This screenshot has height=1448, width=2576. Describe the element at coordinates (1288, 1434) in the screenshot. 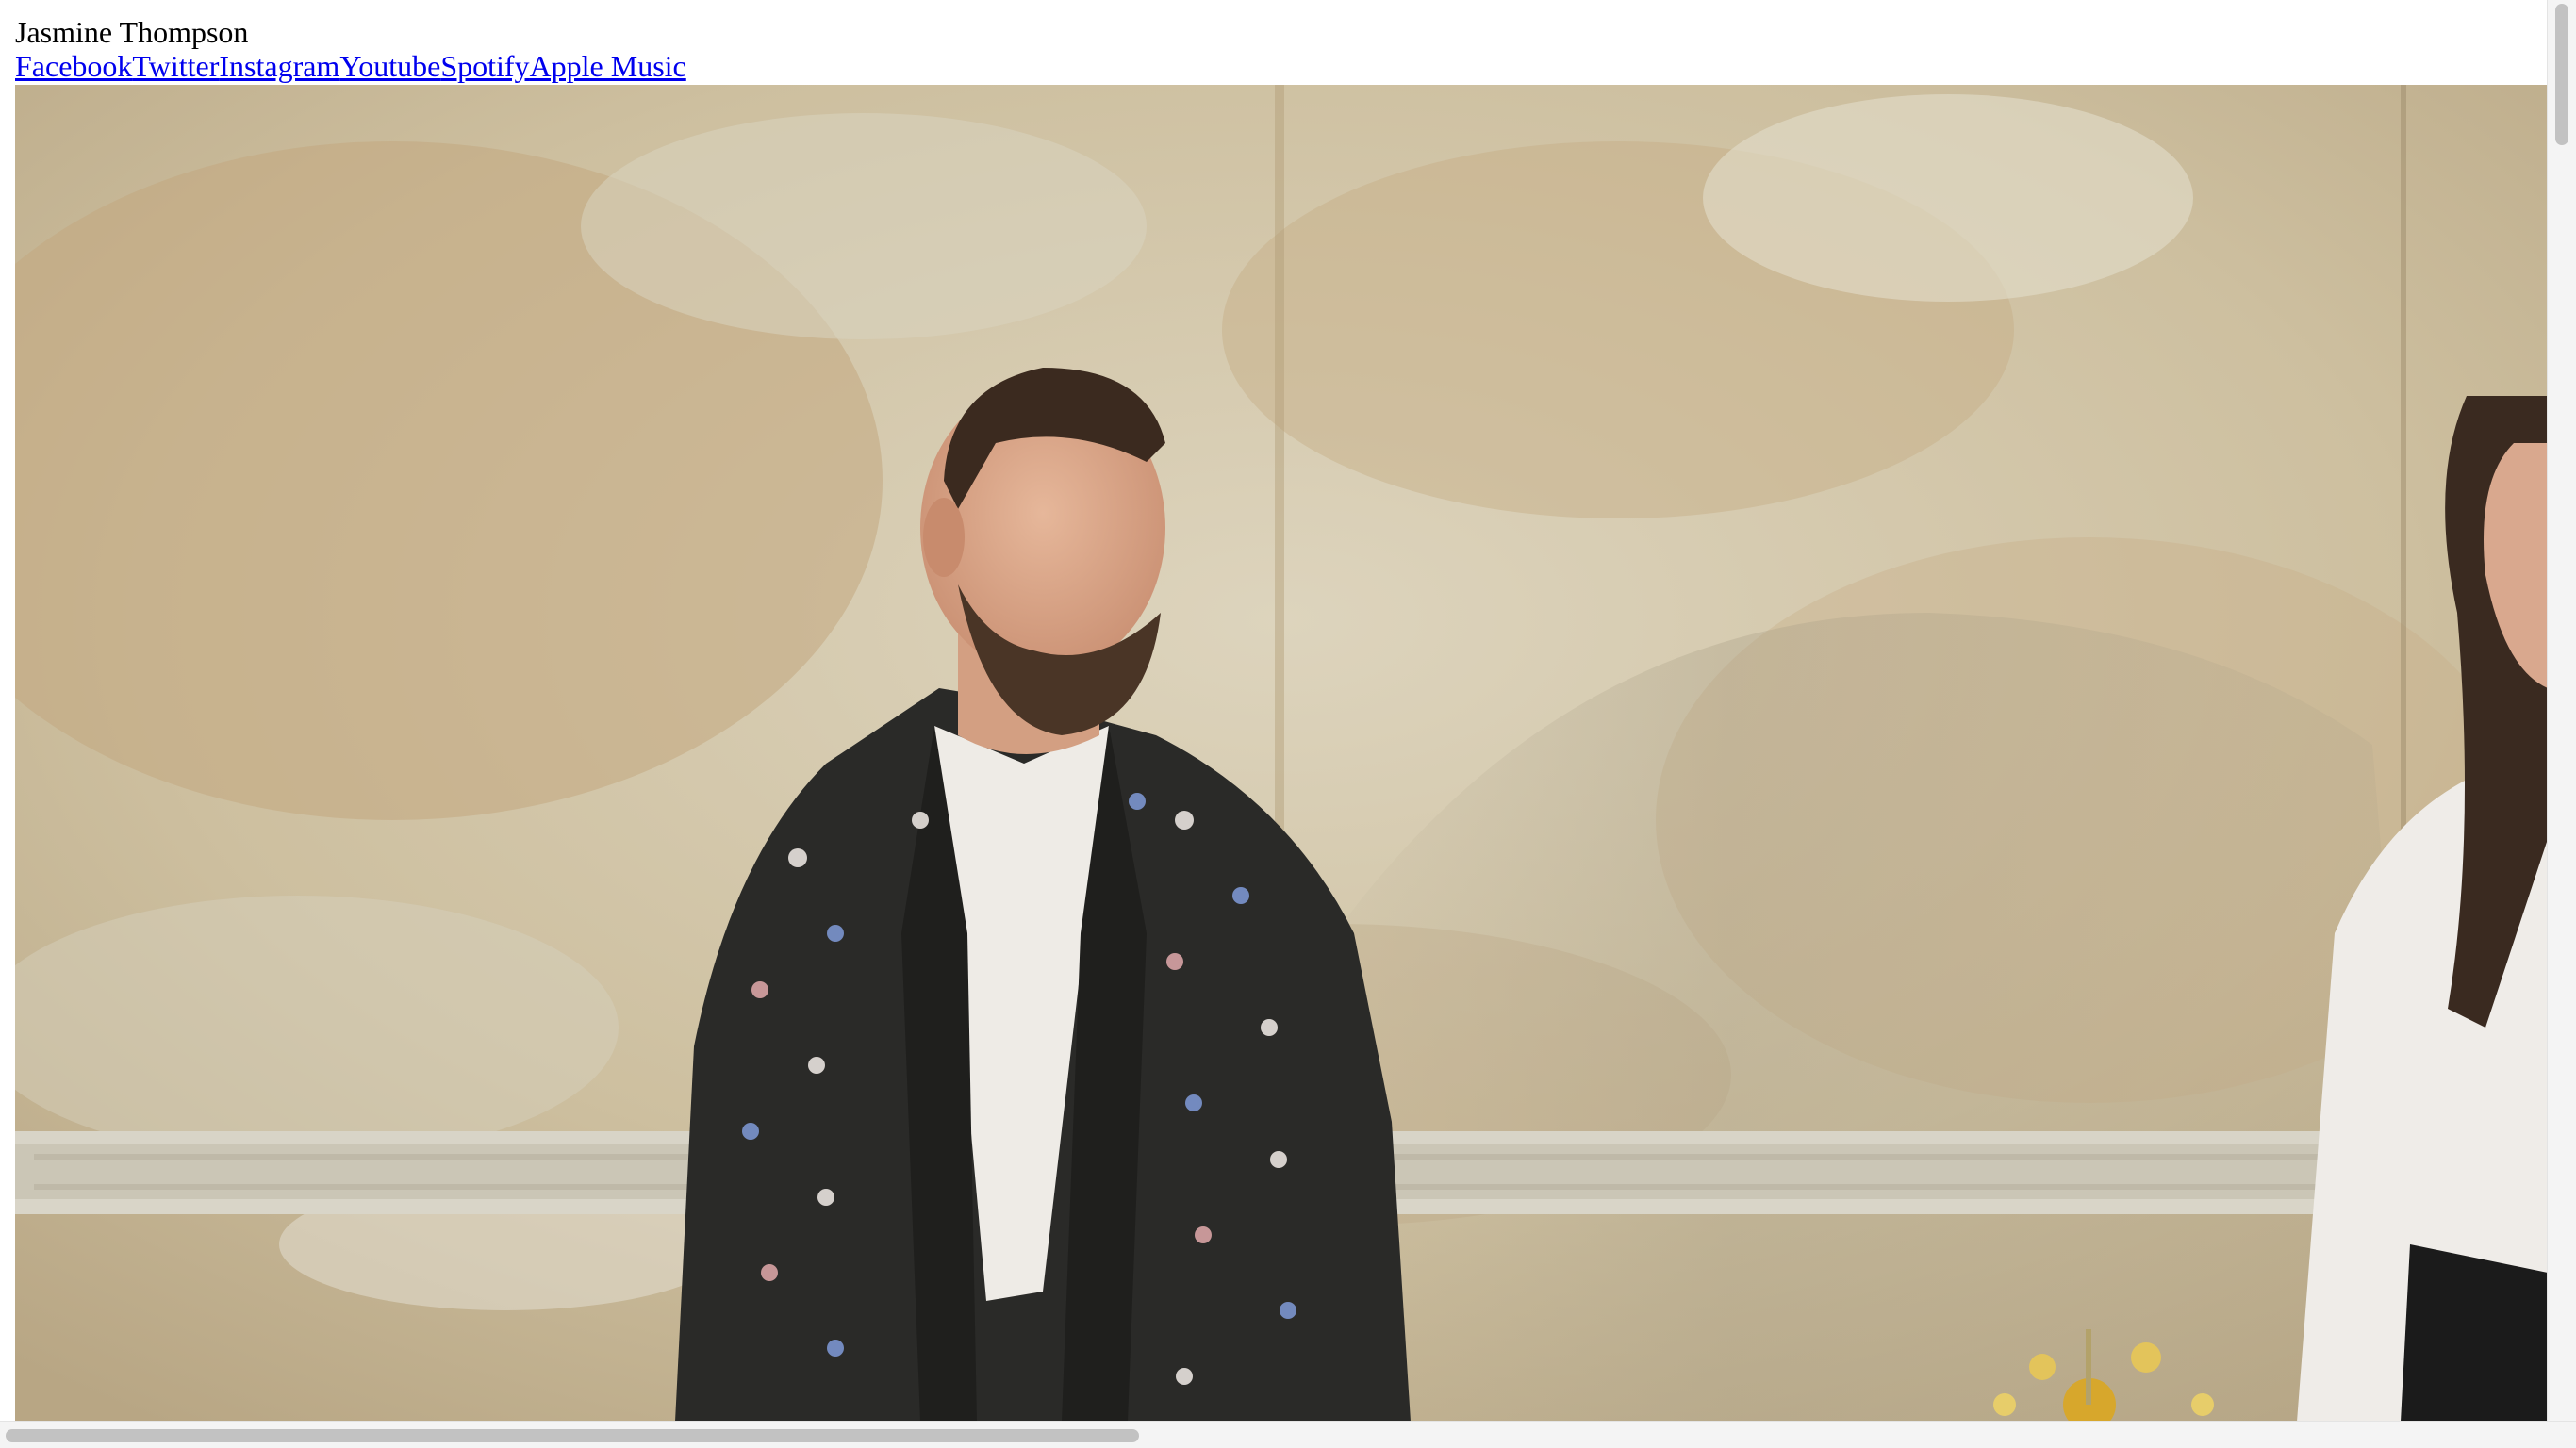

I see `horizontal-scrollbar` at that location.